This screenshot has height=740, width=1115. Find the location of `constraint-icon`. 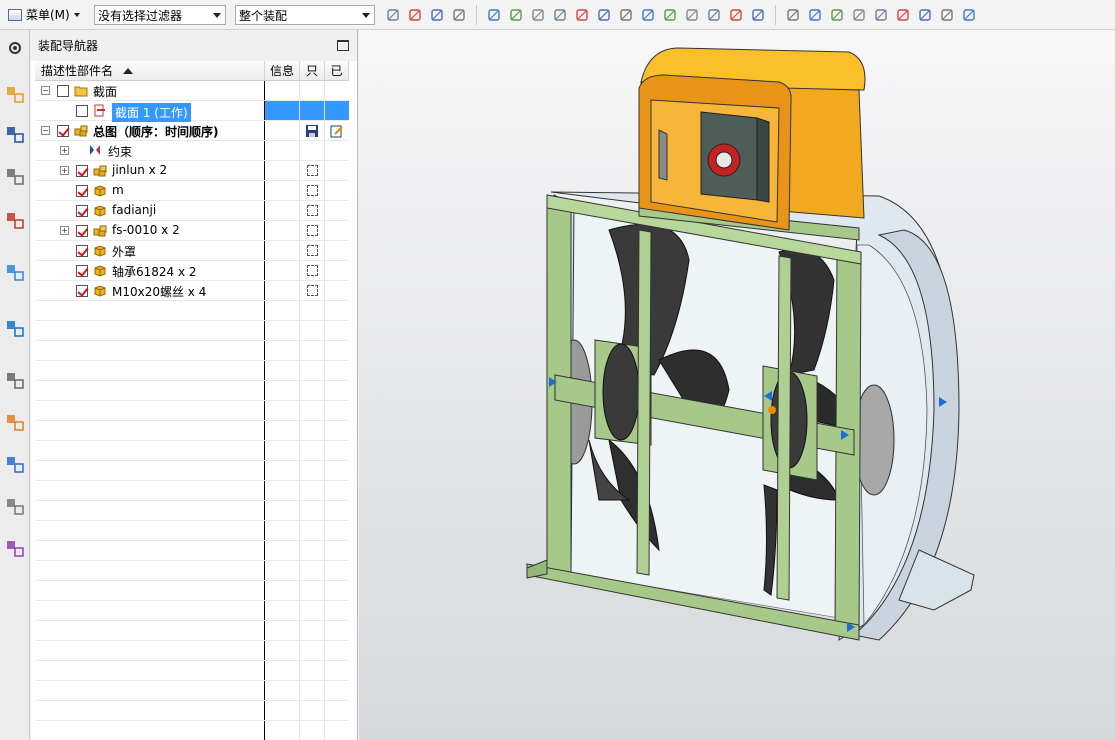

constraint-icon is located at coordinates (415, 15).